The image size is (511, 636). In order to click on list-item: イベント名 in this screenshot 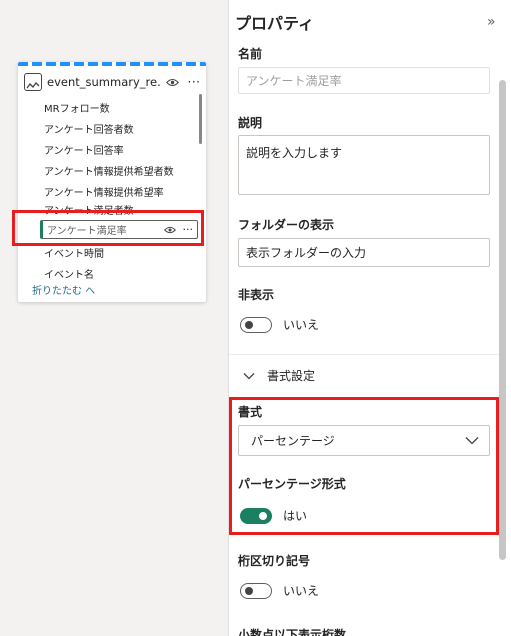, I will do `click(69, 273)`.